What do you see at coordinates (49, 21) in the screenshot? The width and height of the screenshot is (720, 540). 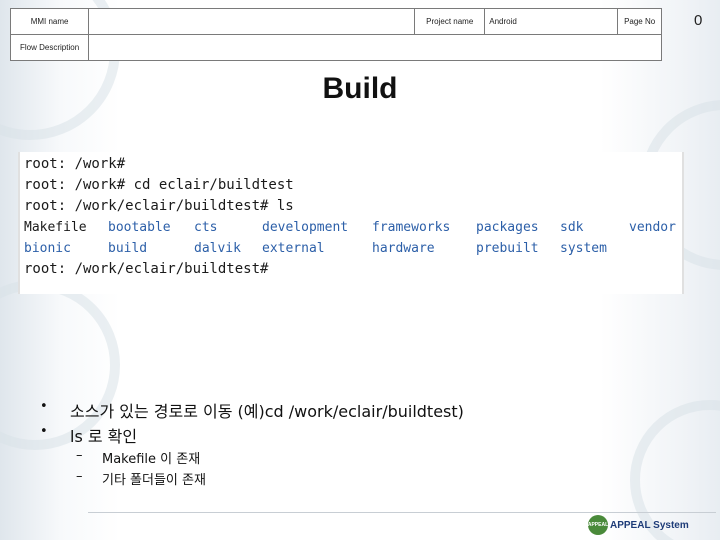 I see `mmi-name-label: MMI name` at bounding box center [49, 21].